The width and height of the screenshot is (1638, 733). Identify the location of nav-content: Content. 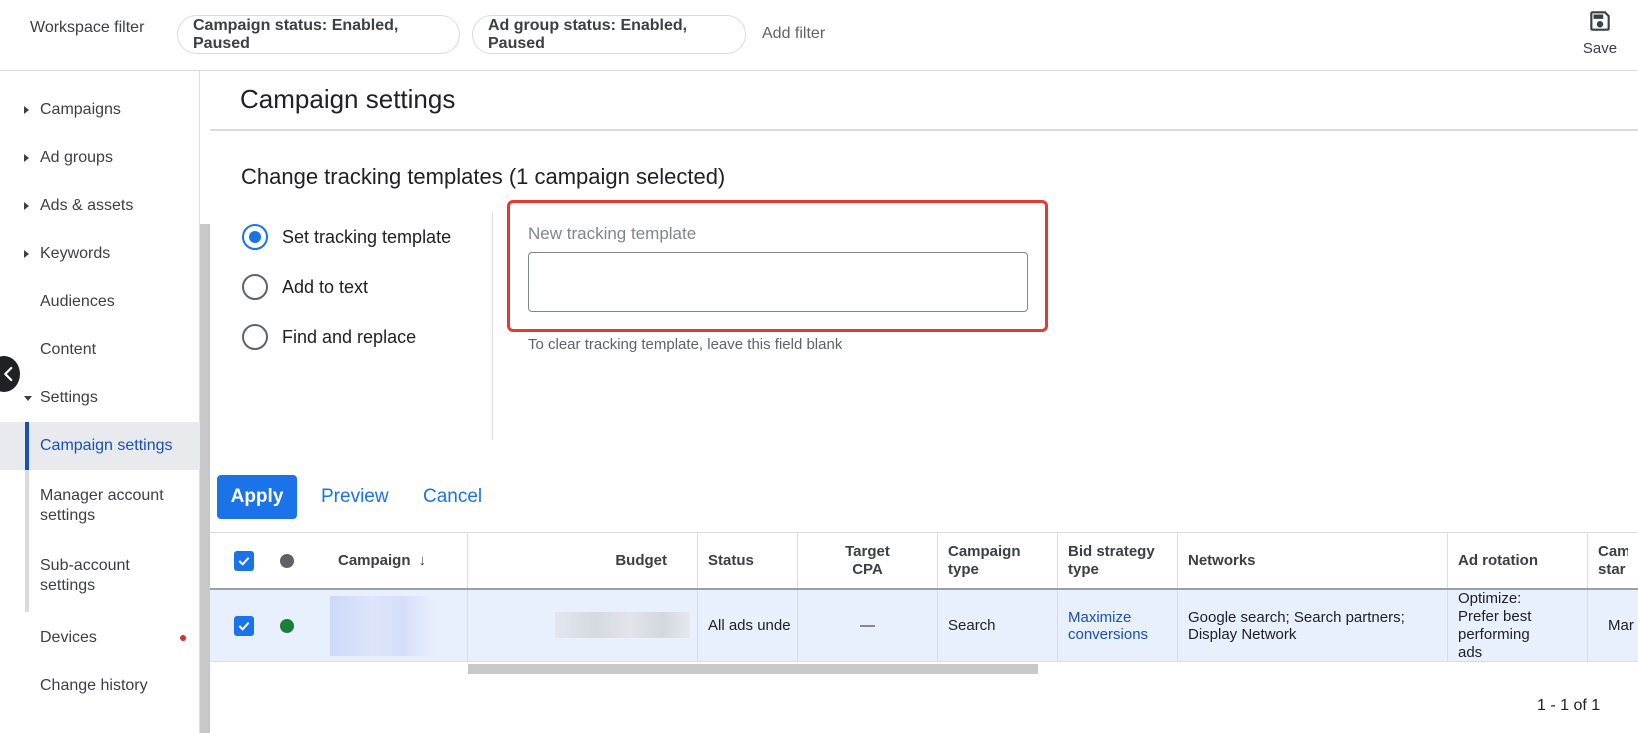
(100, 350).